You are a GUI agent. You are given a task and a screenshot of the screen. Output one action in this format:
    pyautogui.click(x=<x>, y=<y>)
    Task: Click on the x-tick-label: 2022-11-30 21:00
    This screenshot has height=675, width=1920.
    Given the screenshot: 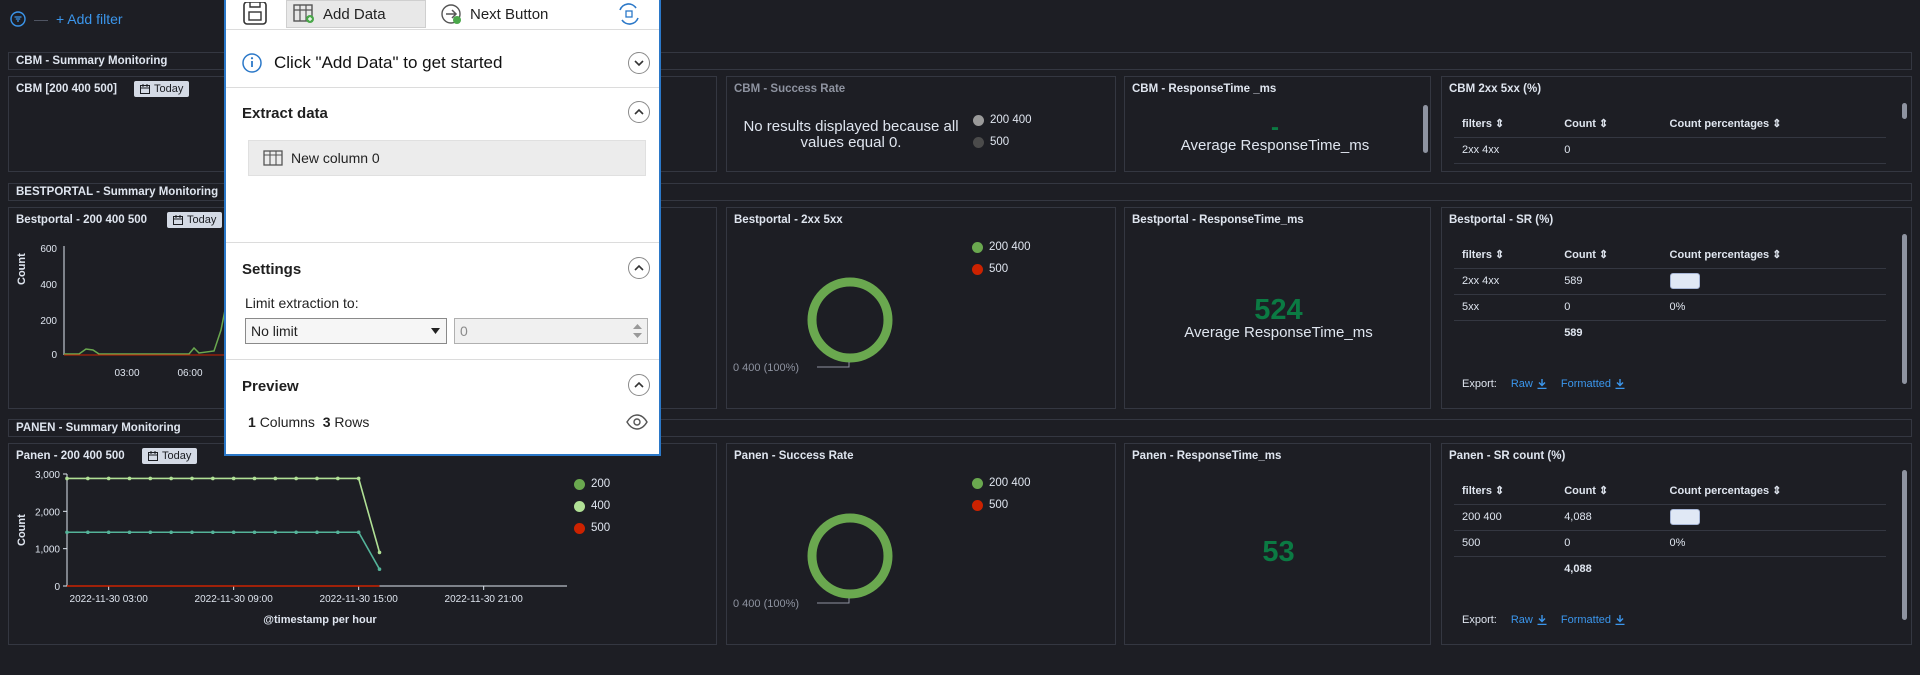 What is the action you would take?
    pyautogui.click(x=484, y=599)
    